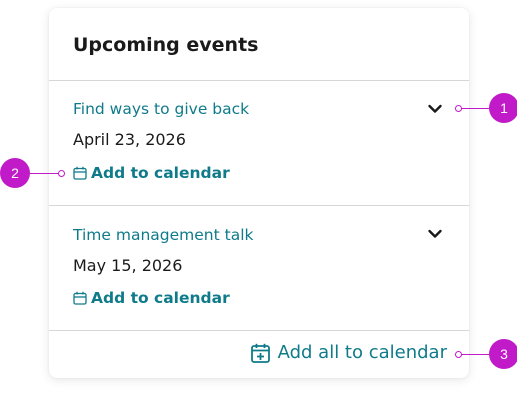  What do you see at coordinates (160, 173) in the screenshot?
I see `add-to-calendar-label-1: Add to calendar` at bounding box center [160, 173].